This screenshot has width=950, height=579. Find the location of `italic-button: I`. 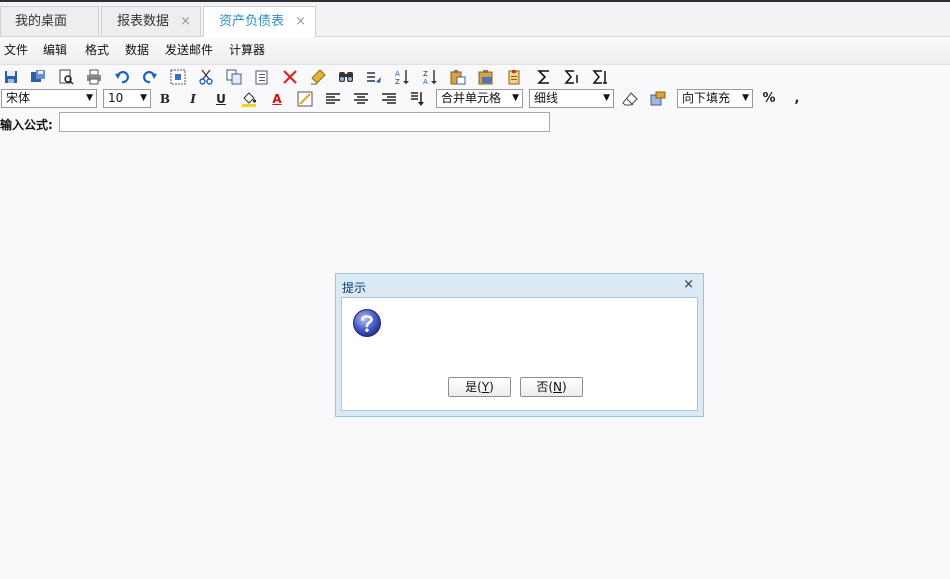

italic-button: I is located at coordinates (193, 99).